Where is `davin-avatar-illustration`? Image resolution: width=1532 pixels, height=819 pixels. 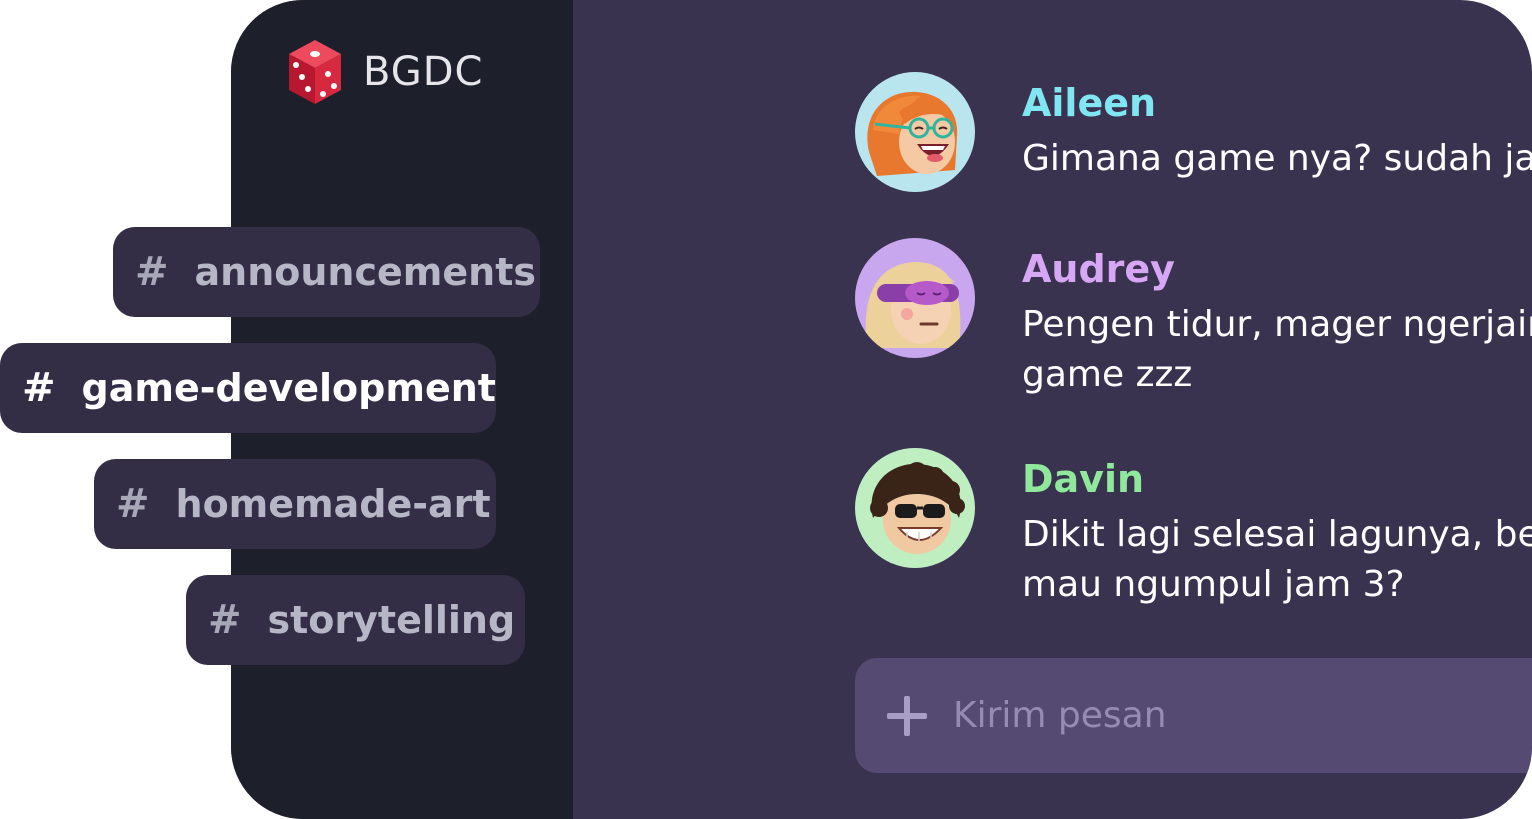
davin-avatar-illustration is located at coordinates (915, 508).